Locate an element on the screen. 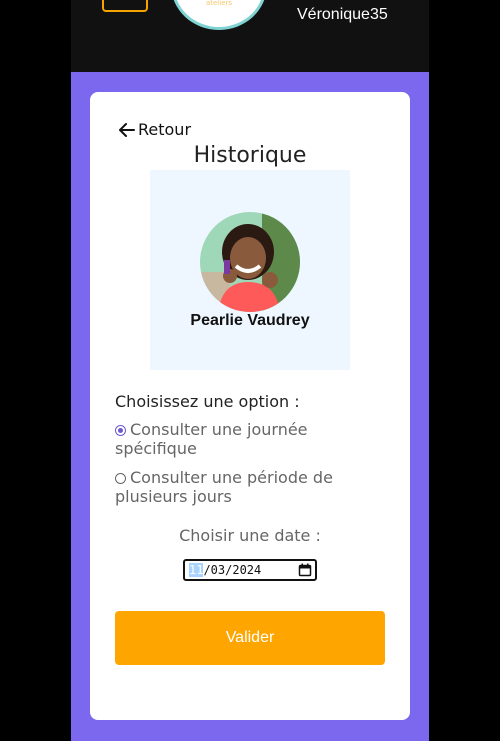  back-label: Retour is located at coordinates (165, 129).